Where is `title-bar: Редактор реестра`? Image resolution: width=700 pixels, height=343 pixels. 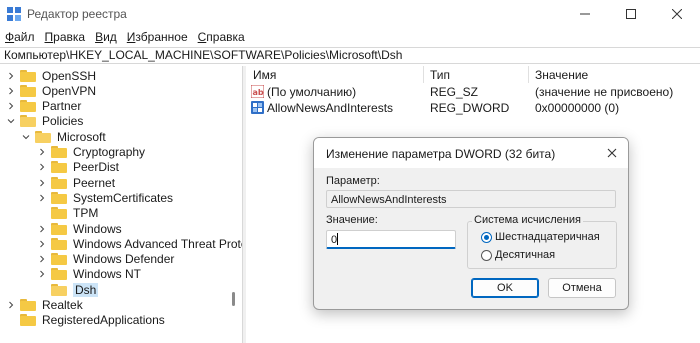
title-bar: Редактор реестра is located at coordinates (350, 14).